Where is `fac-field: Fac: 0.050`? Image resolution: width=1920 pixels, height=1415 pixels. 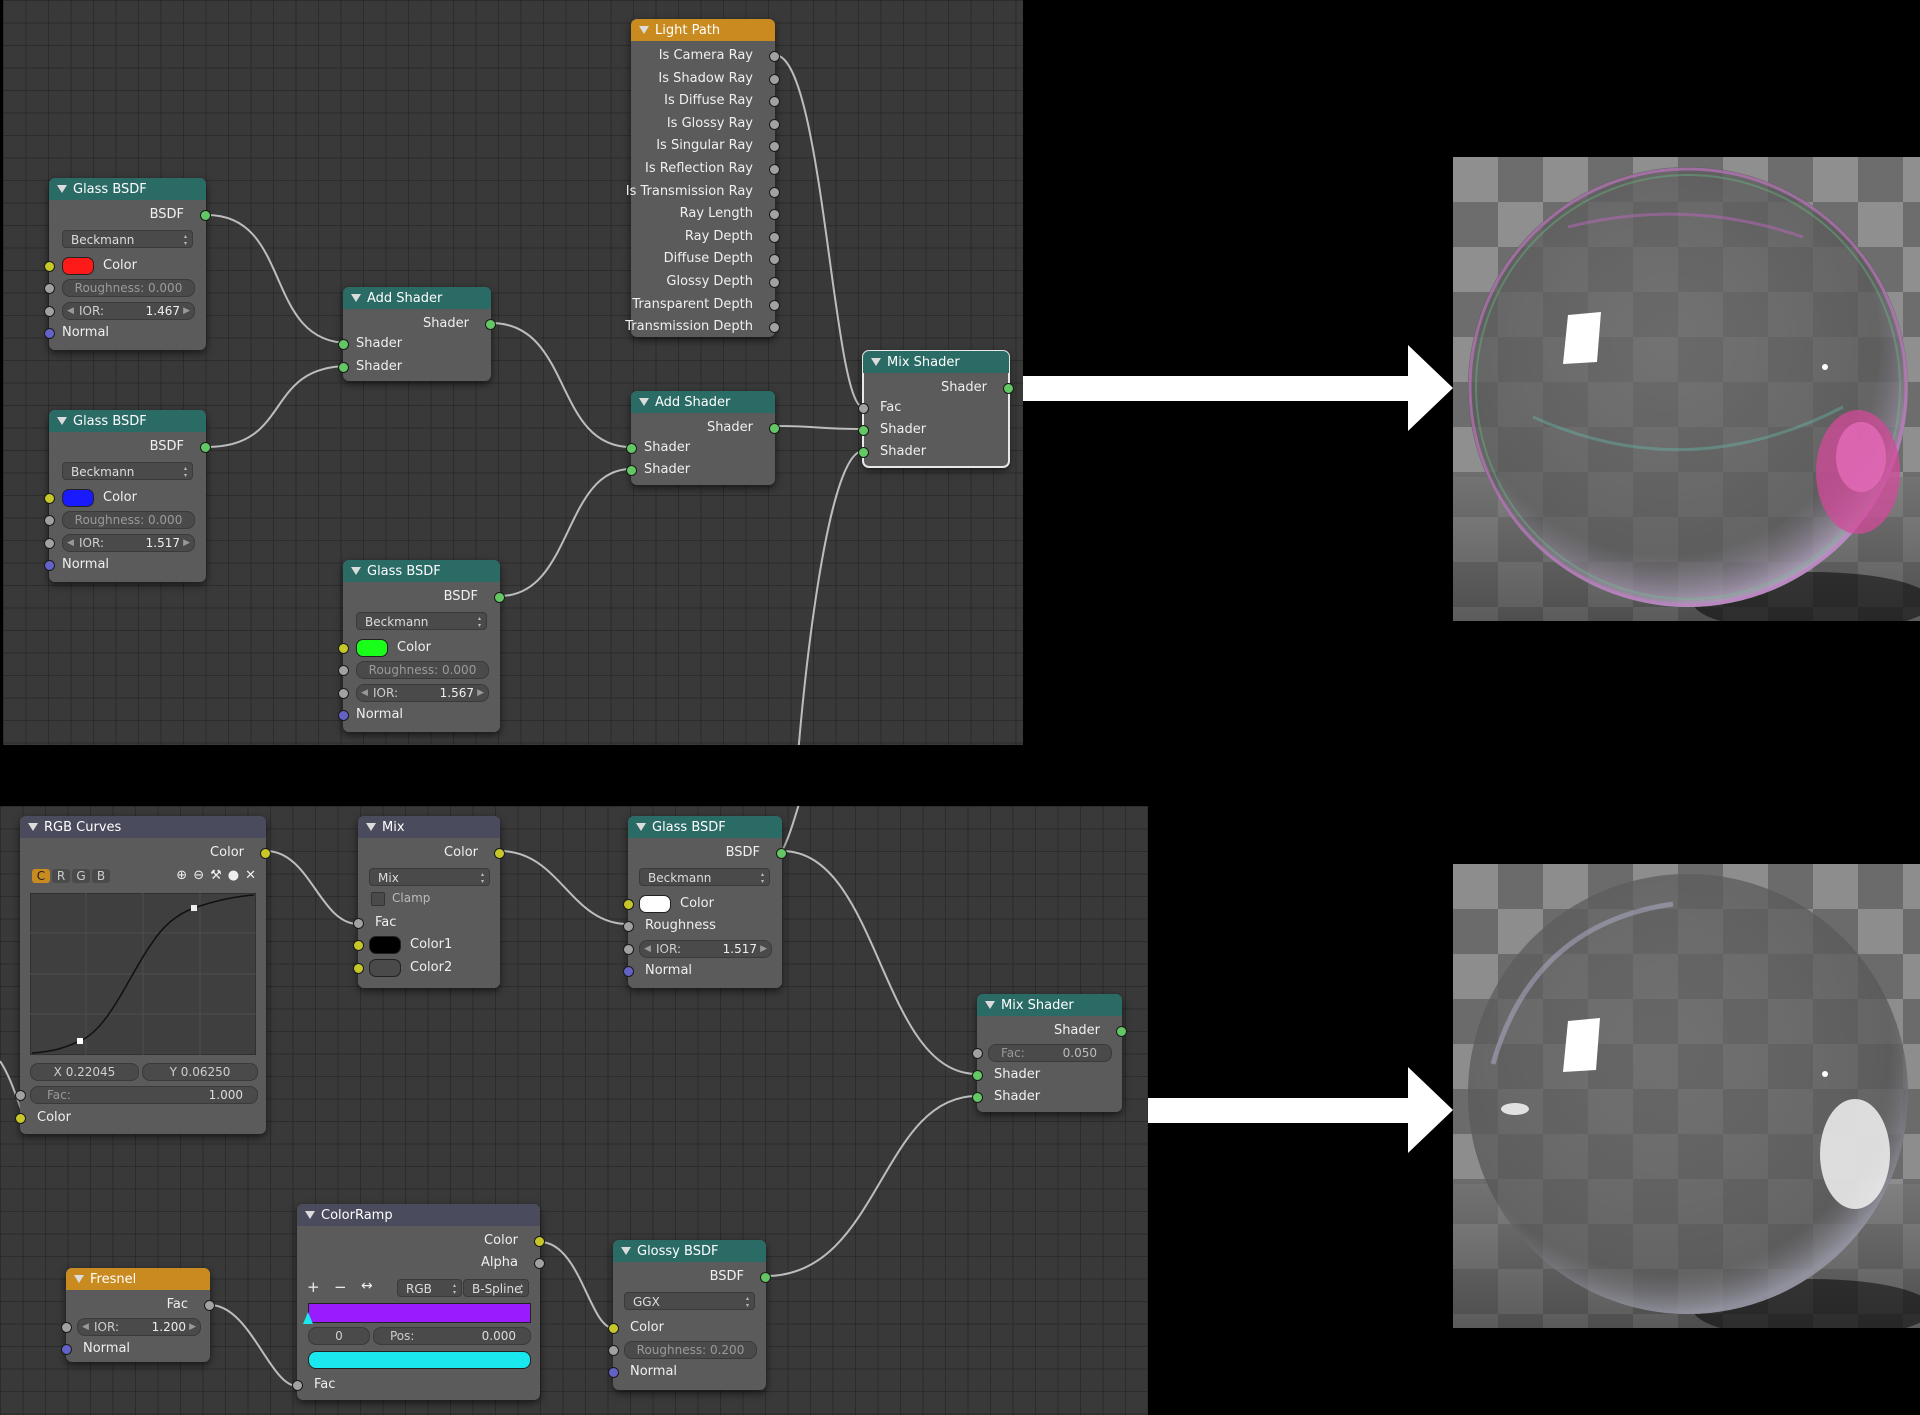
fac-field: Fac: 0.050 is located at coordinates (1050, 1053).